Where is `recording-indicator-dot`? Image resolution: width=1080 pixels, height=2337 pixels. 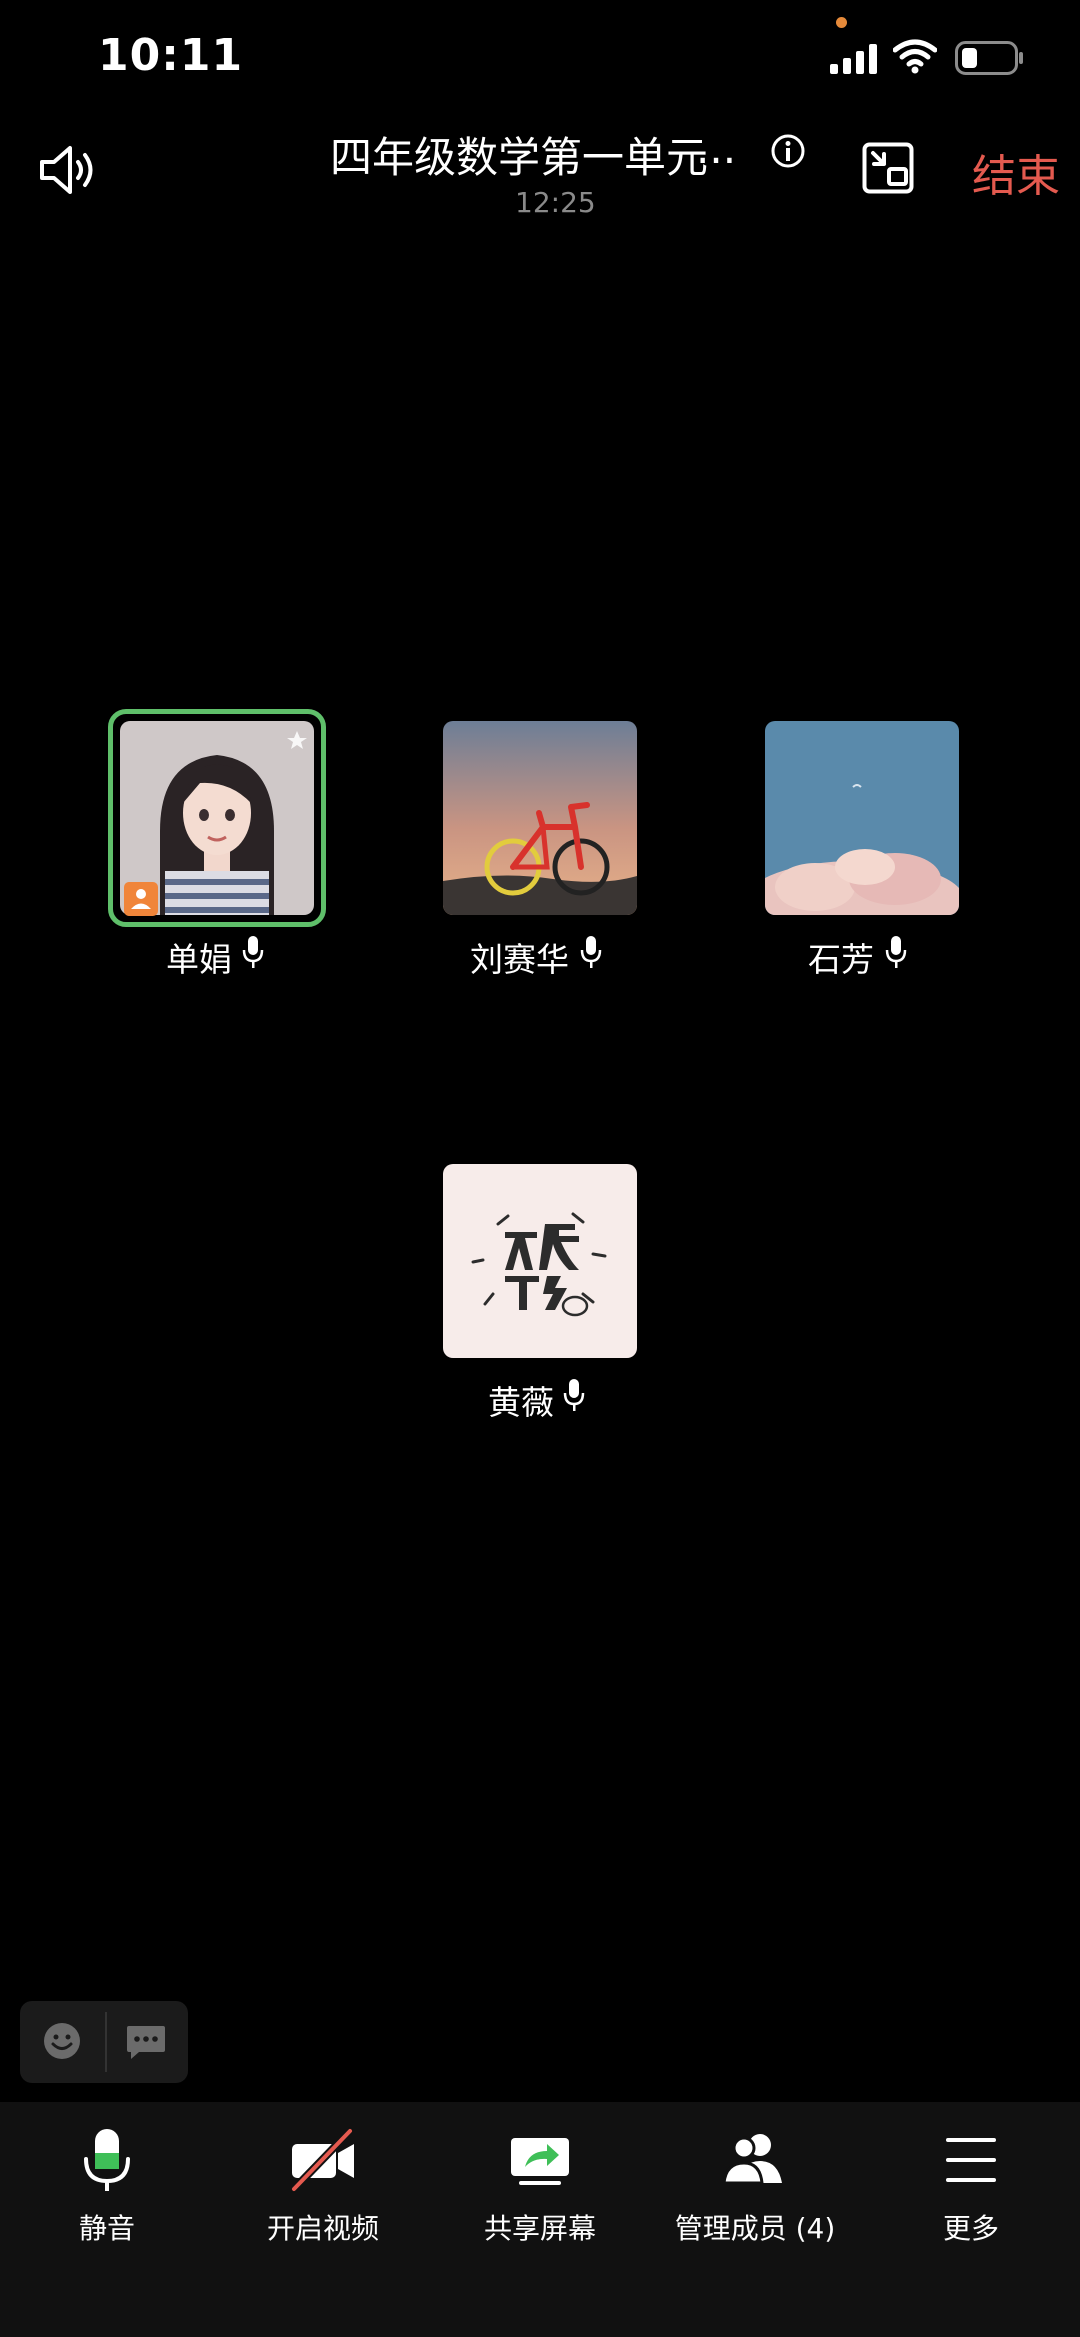 recording-indicator-dot is located at coordinates (841, 22).